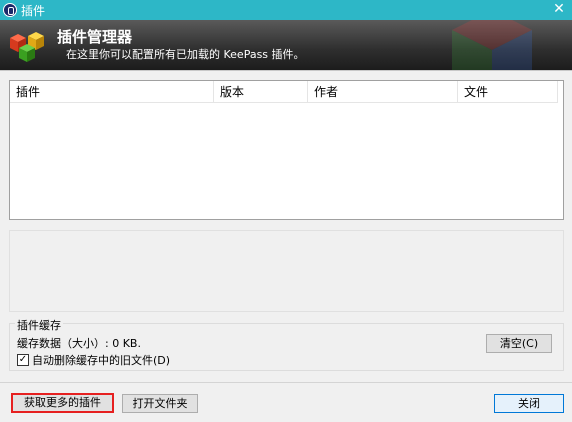 The image size is (572, 422). Describe the element at coordinates (27, 47) in the screenshot. I see `plugin-cubes-icon` at that location.